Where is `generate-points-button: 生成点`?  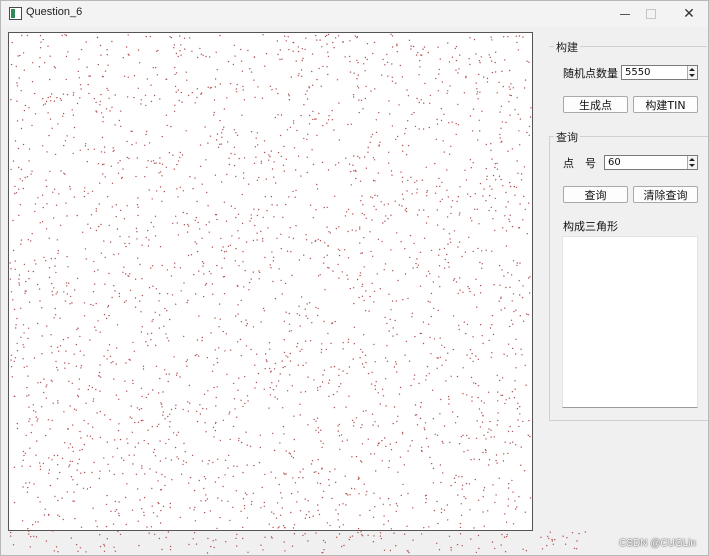 generate-points-button: 生成点 is located at coordinates (595, 104).